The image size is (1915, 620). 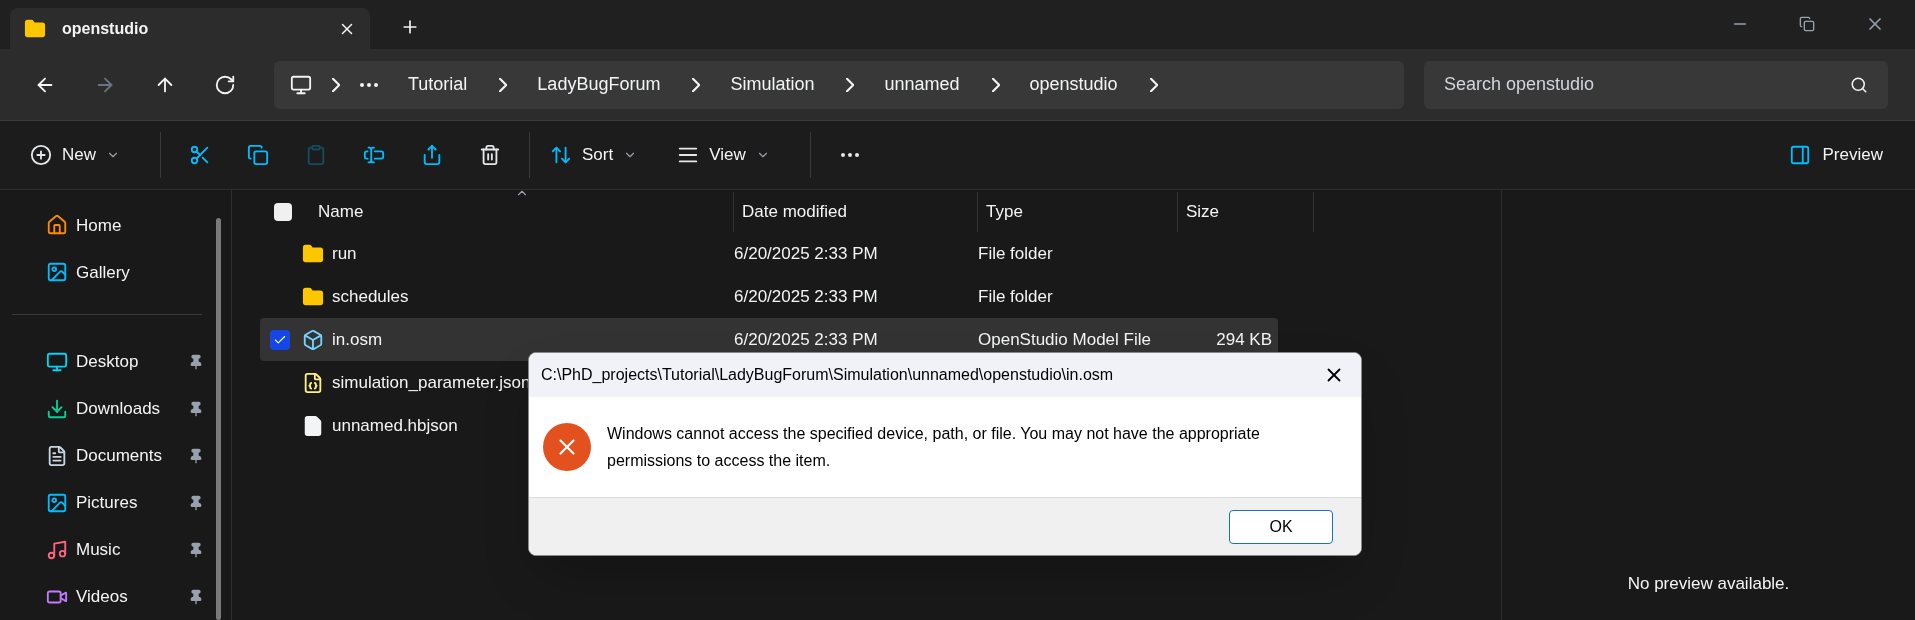 I want to click on dialog-message: Windows cannot access the specified device, path, or file. You may not have the appropriate permissions to access the item., so click(x=934, y=447).